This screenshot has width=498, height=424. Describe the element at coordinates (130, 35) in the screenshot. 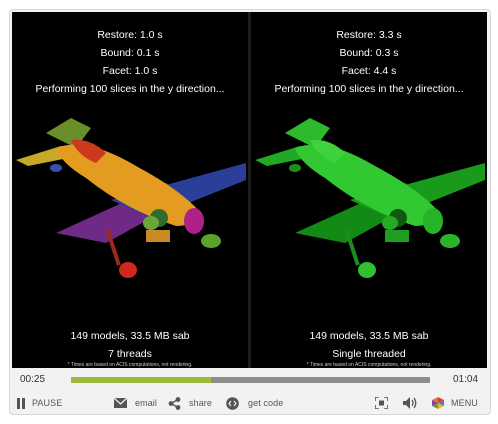

I see `restore-time: Restore: 1.0 s` at that location.